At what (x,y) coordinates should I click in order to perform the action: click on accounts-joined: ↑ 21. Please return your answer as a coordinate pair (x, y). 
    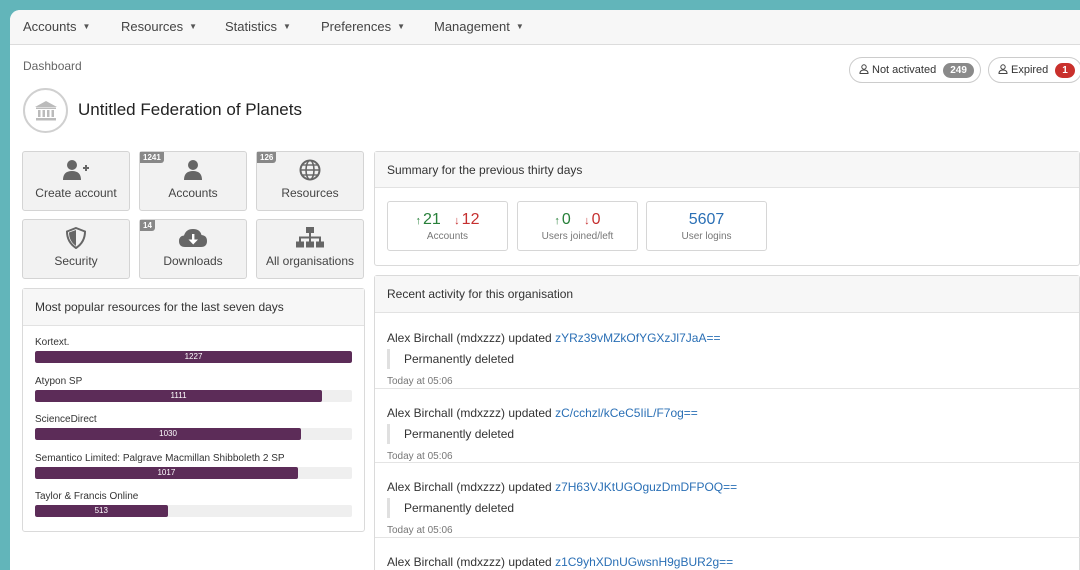
    Looking at the image, I should click on (428, 219).